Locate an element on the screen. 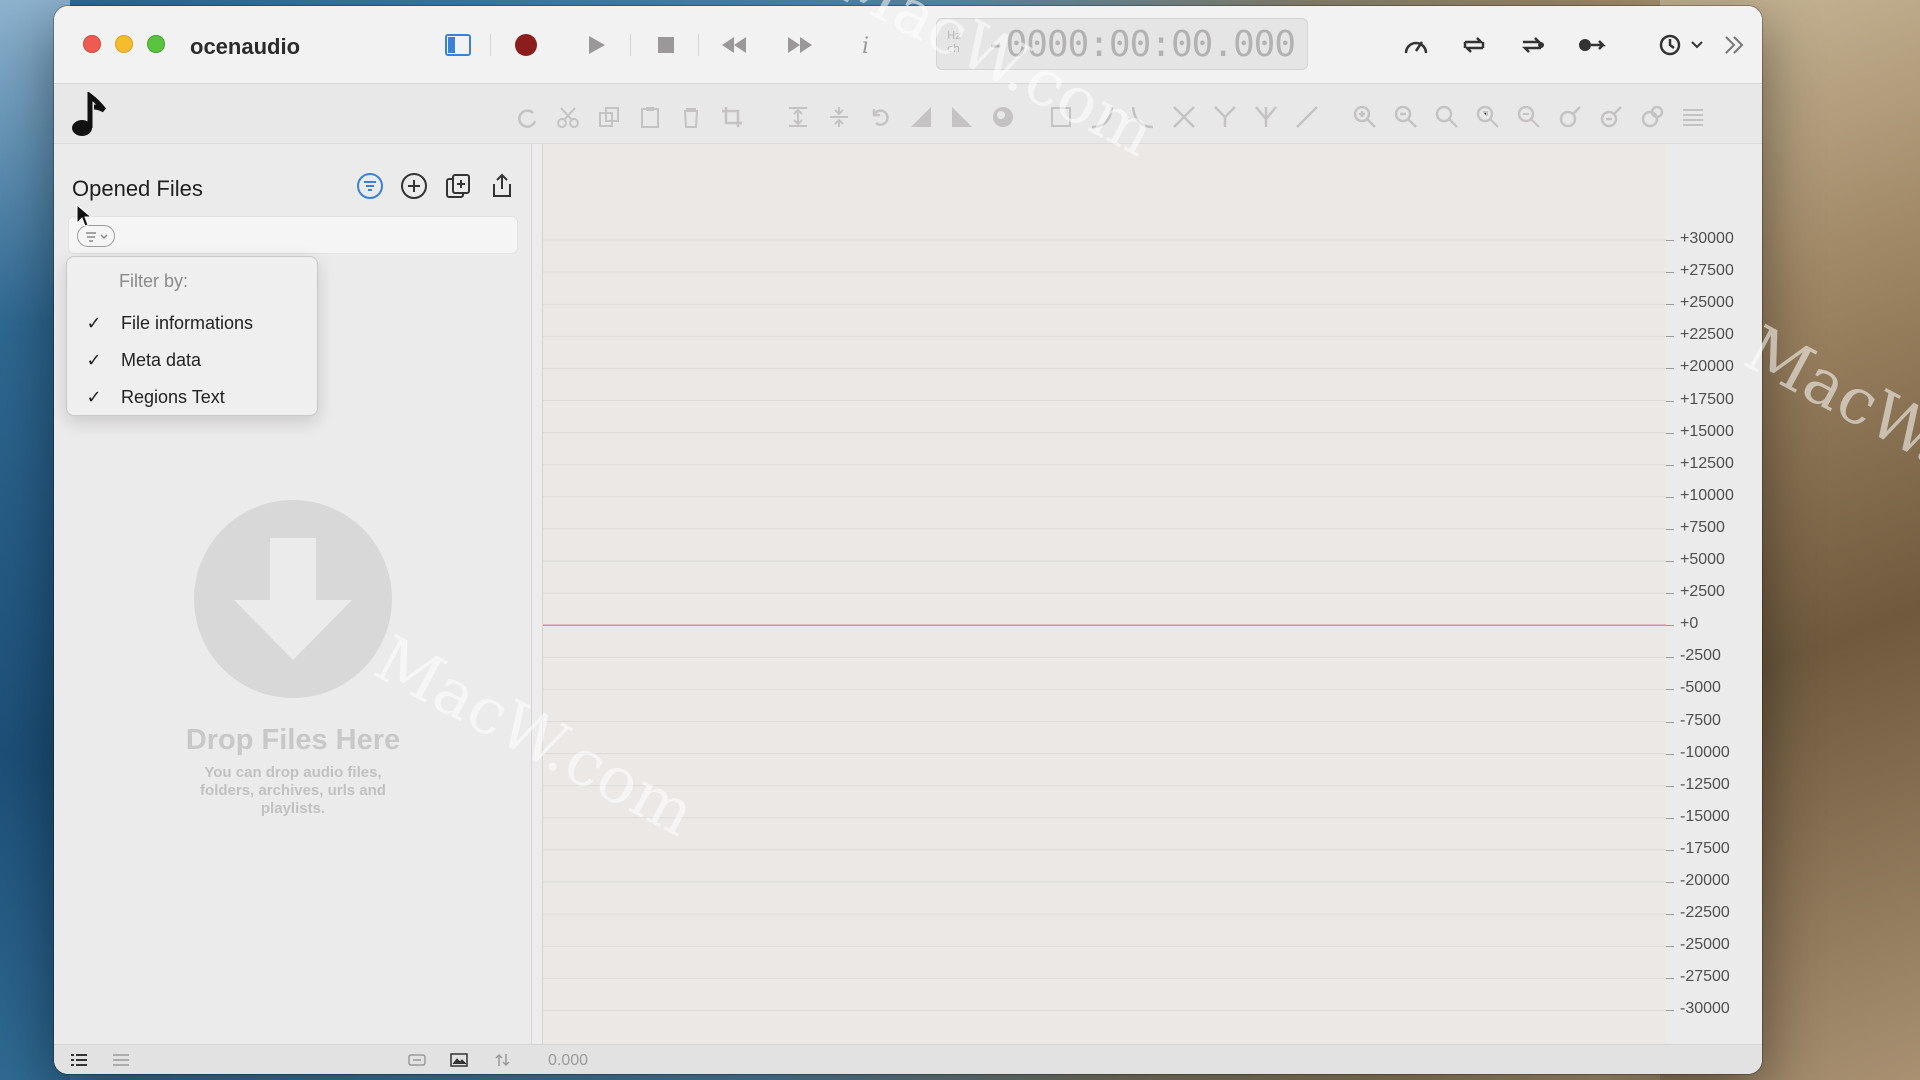 The image size is (1920, 1080). expand-icon is located at coordinates (798, 117).